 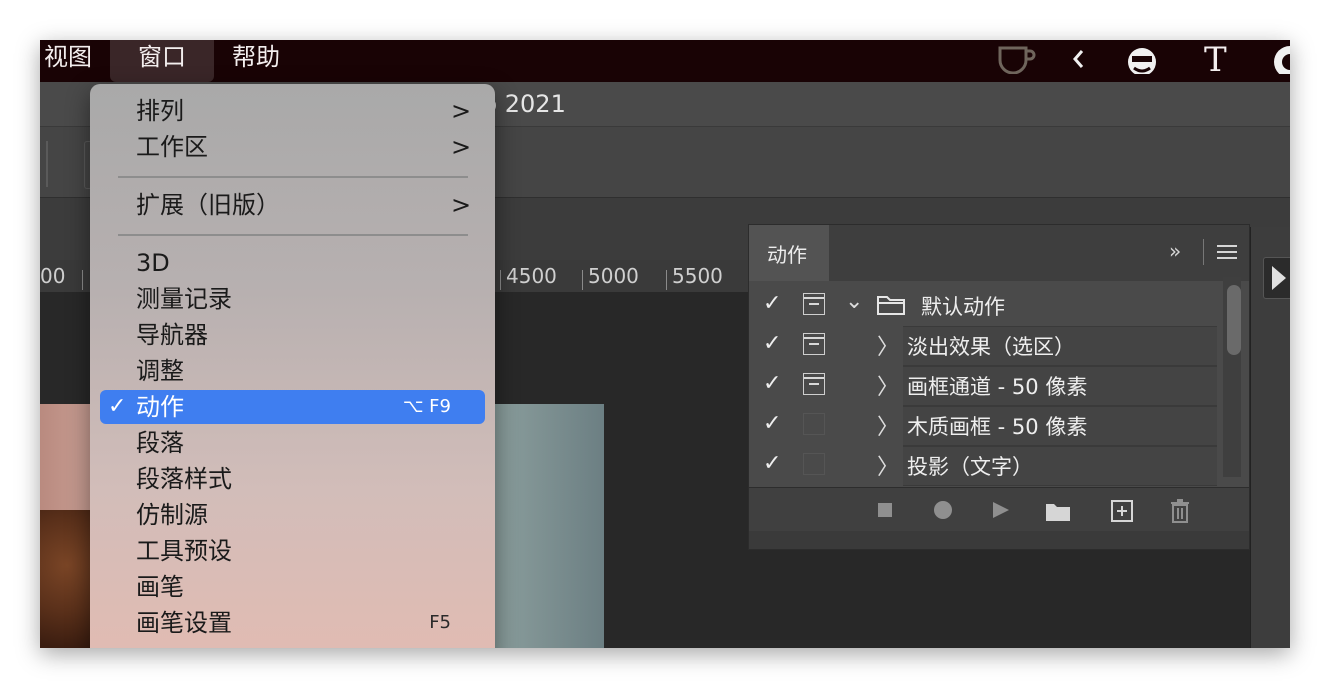 I want to click on header-divider, so click(x=1203, y=252).